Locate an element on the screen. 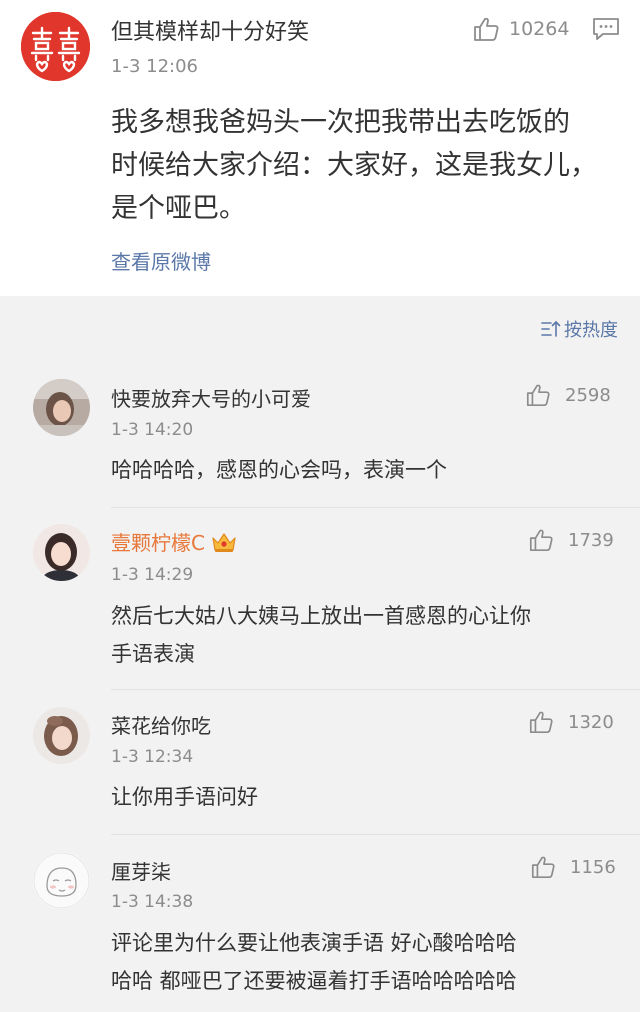  post-like-count: 10264 is located at coordinates (539, 29).